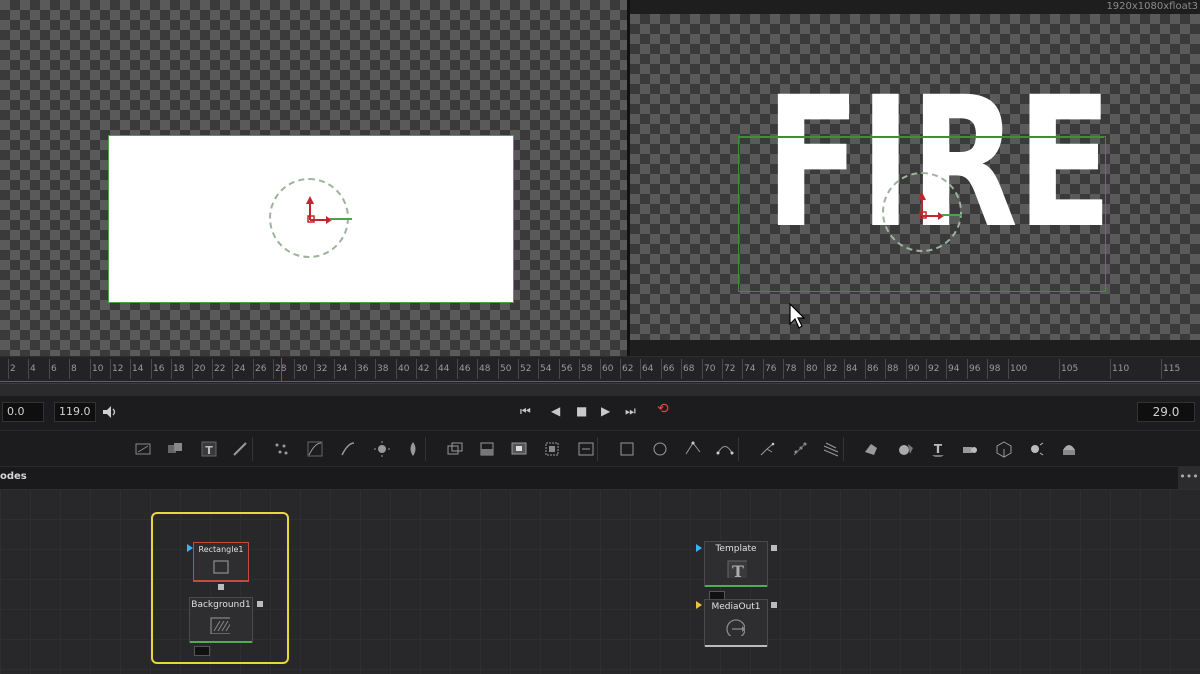 The height and width of the screenshot is (674, 1200). I want to click on paint-tool-icon, so click(240, 449).